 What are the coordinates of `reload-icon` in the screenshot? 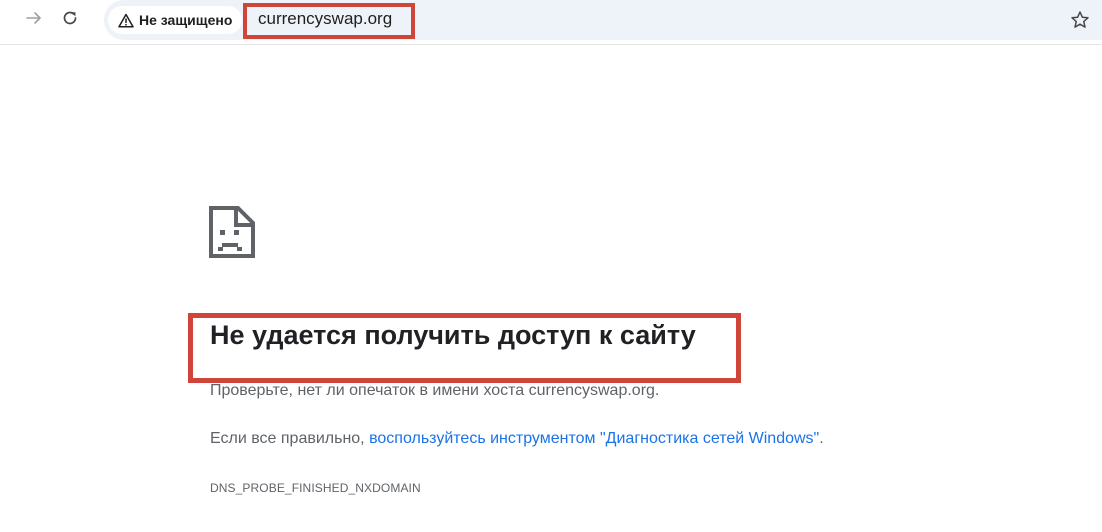 It's located at (70, 18).